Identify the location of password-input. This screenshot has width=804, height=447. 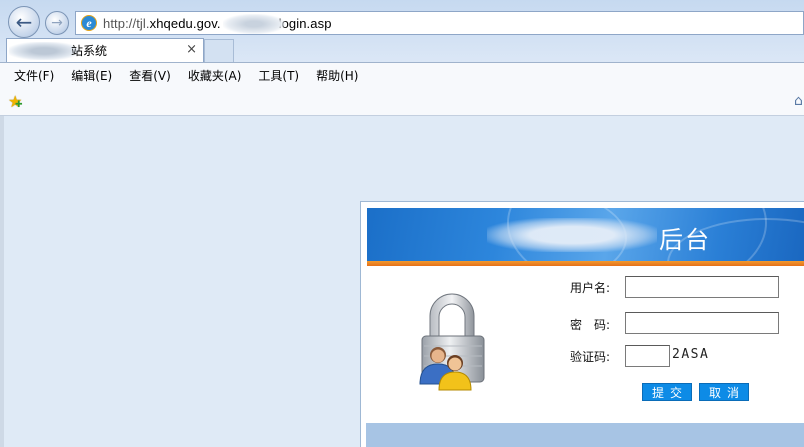
(702, 323).